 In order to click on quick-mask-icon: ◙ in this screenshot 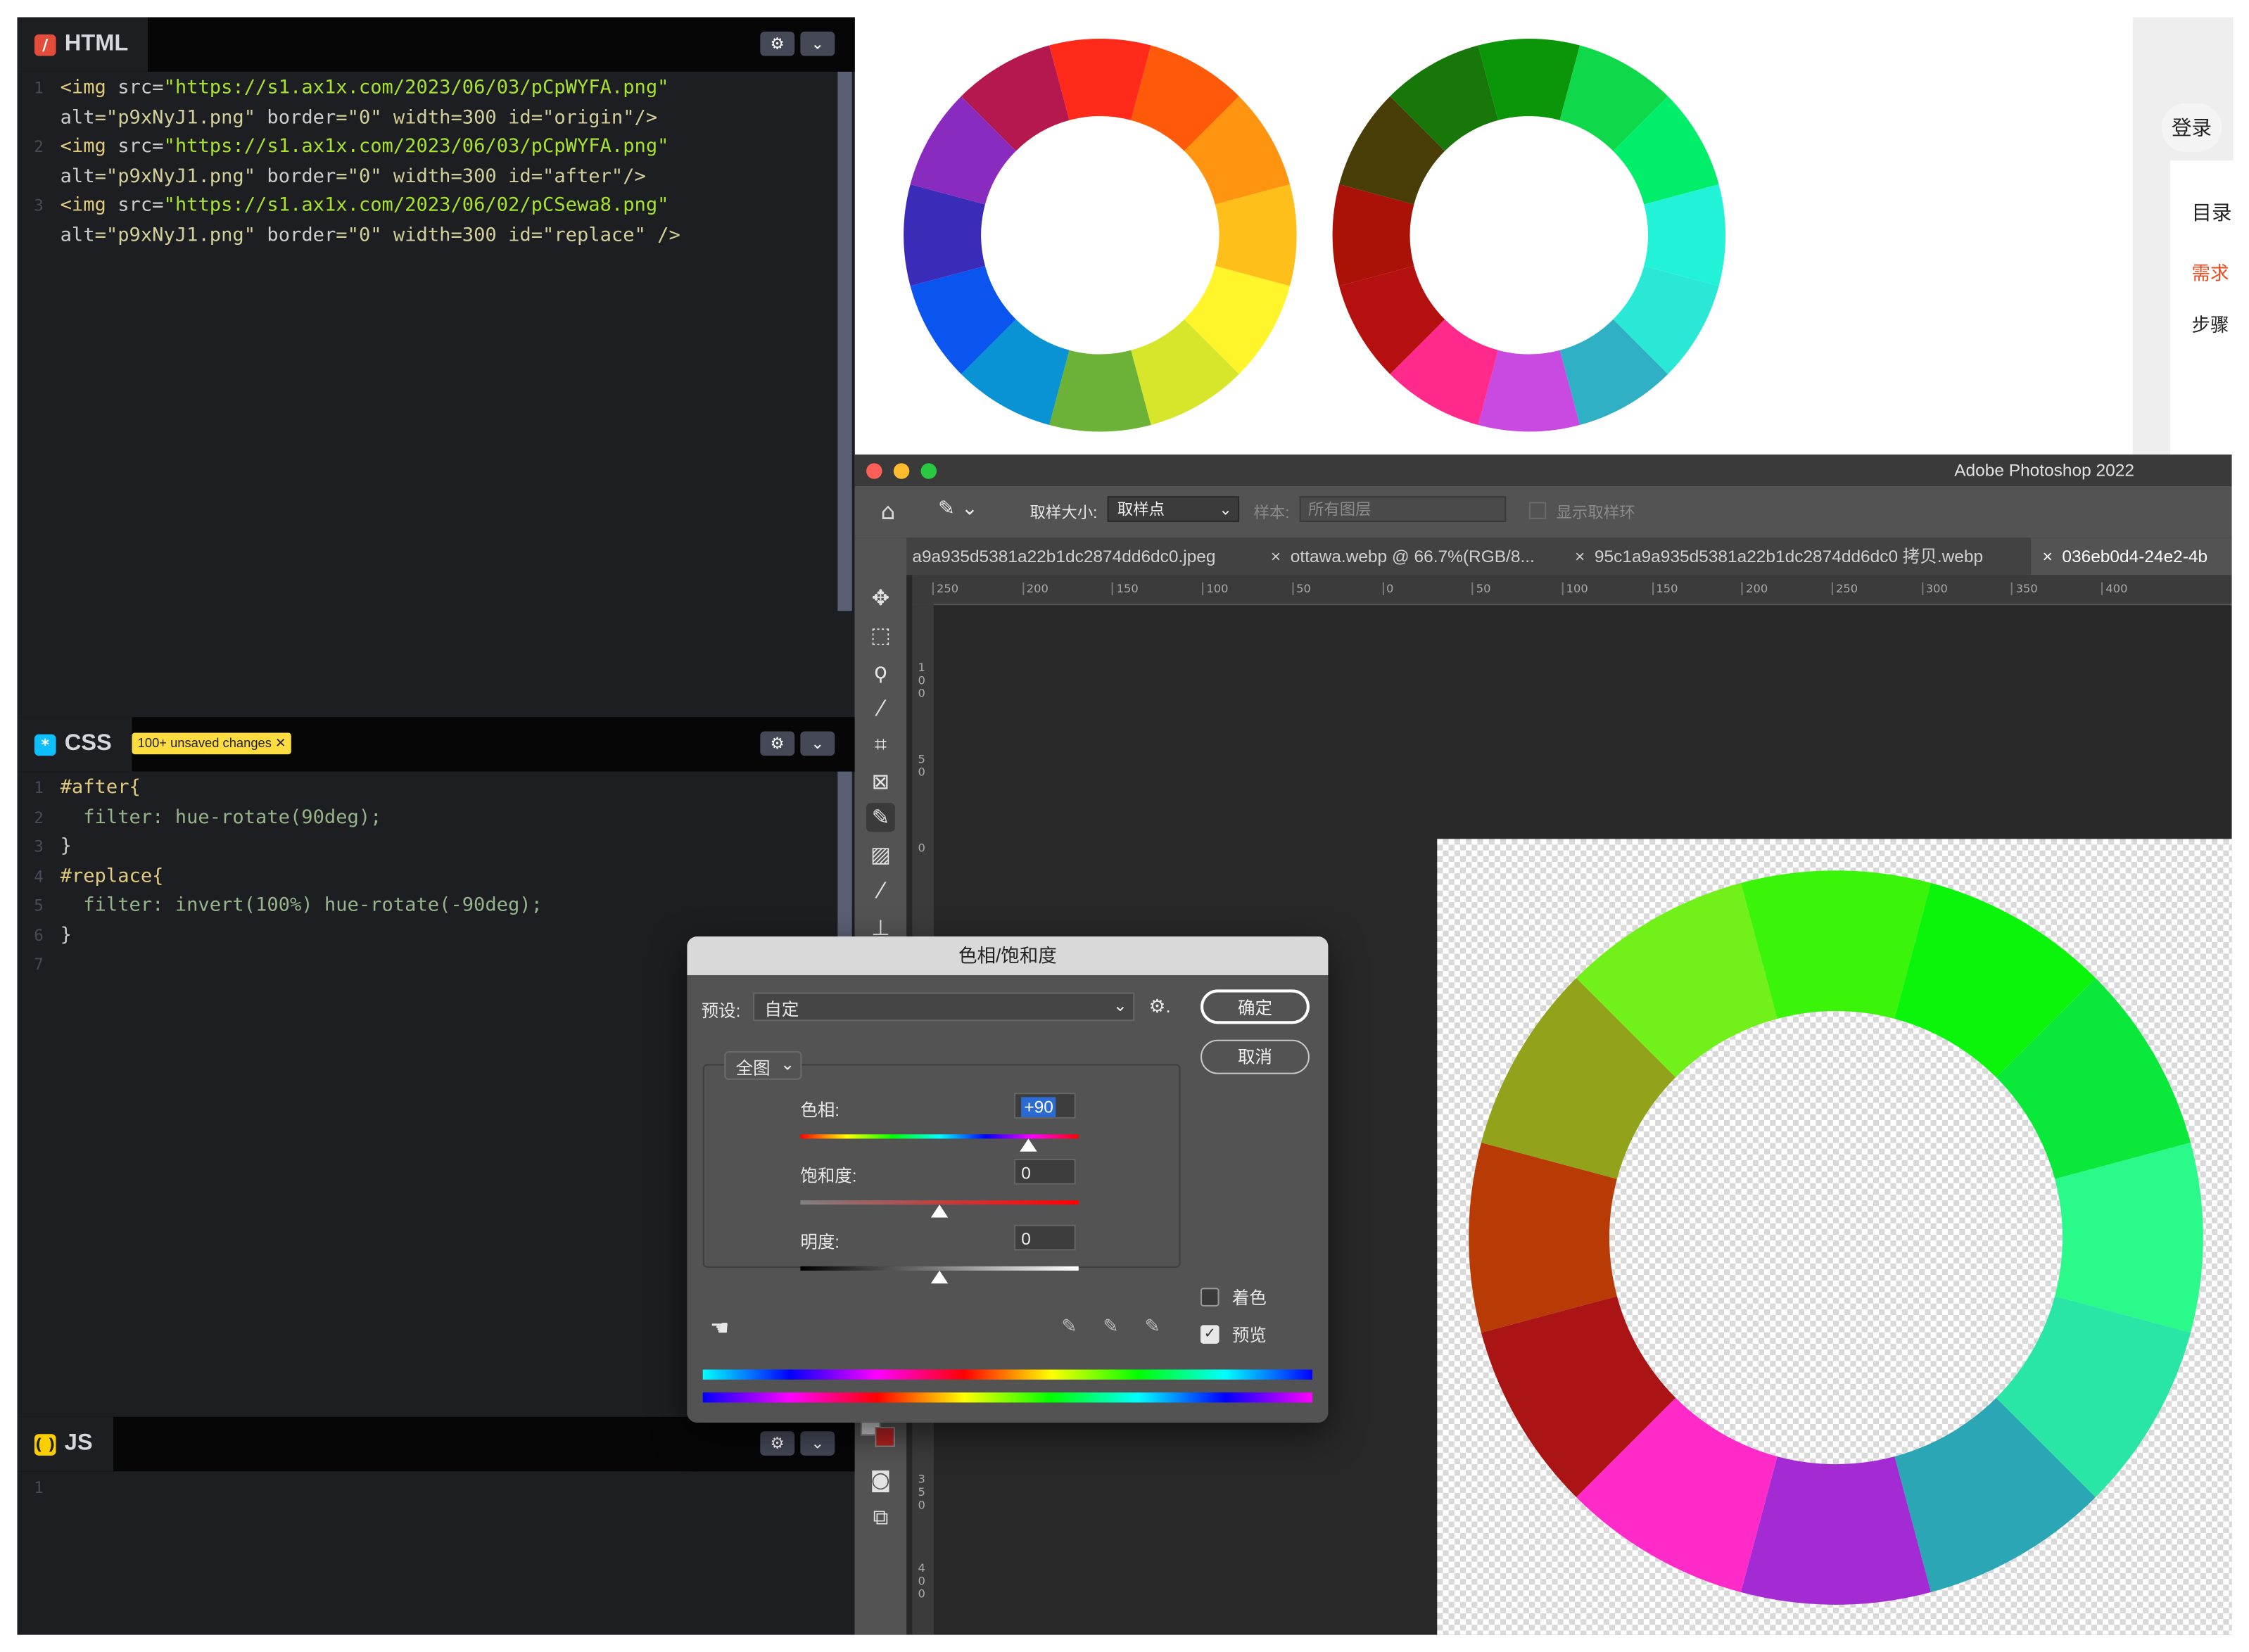, I will do `click(880, 1480)`.